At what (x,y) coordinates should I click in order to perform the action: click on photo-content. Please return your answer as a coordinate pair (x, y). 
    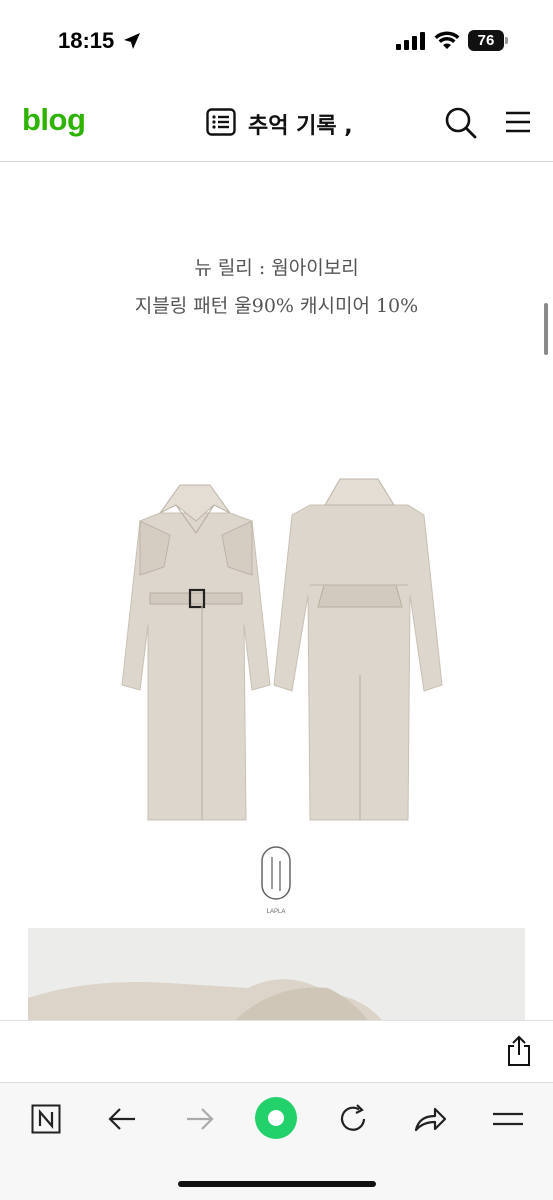
    Looking at the image, I should click on (205, 999).